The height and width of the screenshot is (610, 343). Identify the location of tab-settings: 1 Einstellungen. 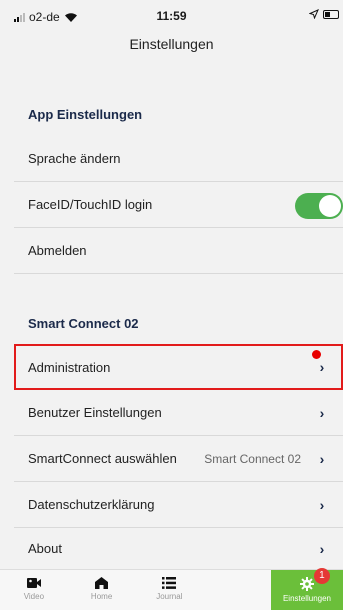
(306, 589).